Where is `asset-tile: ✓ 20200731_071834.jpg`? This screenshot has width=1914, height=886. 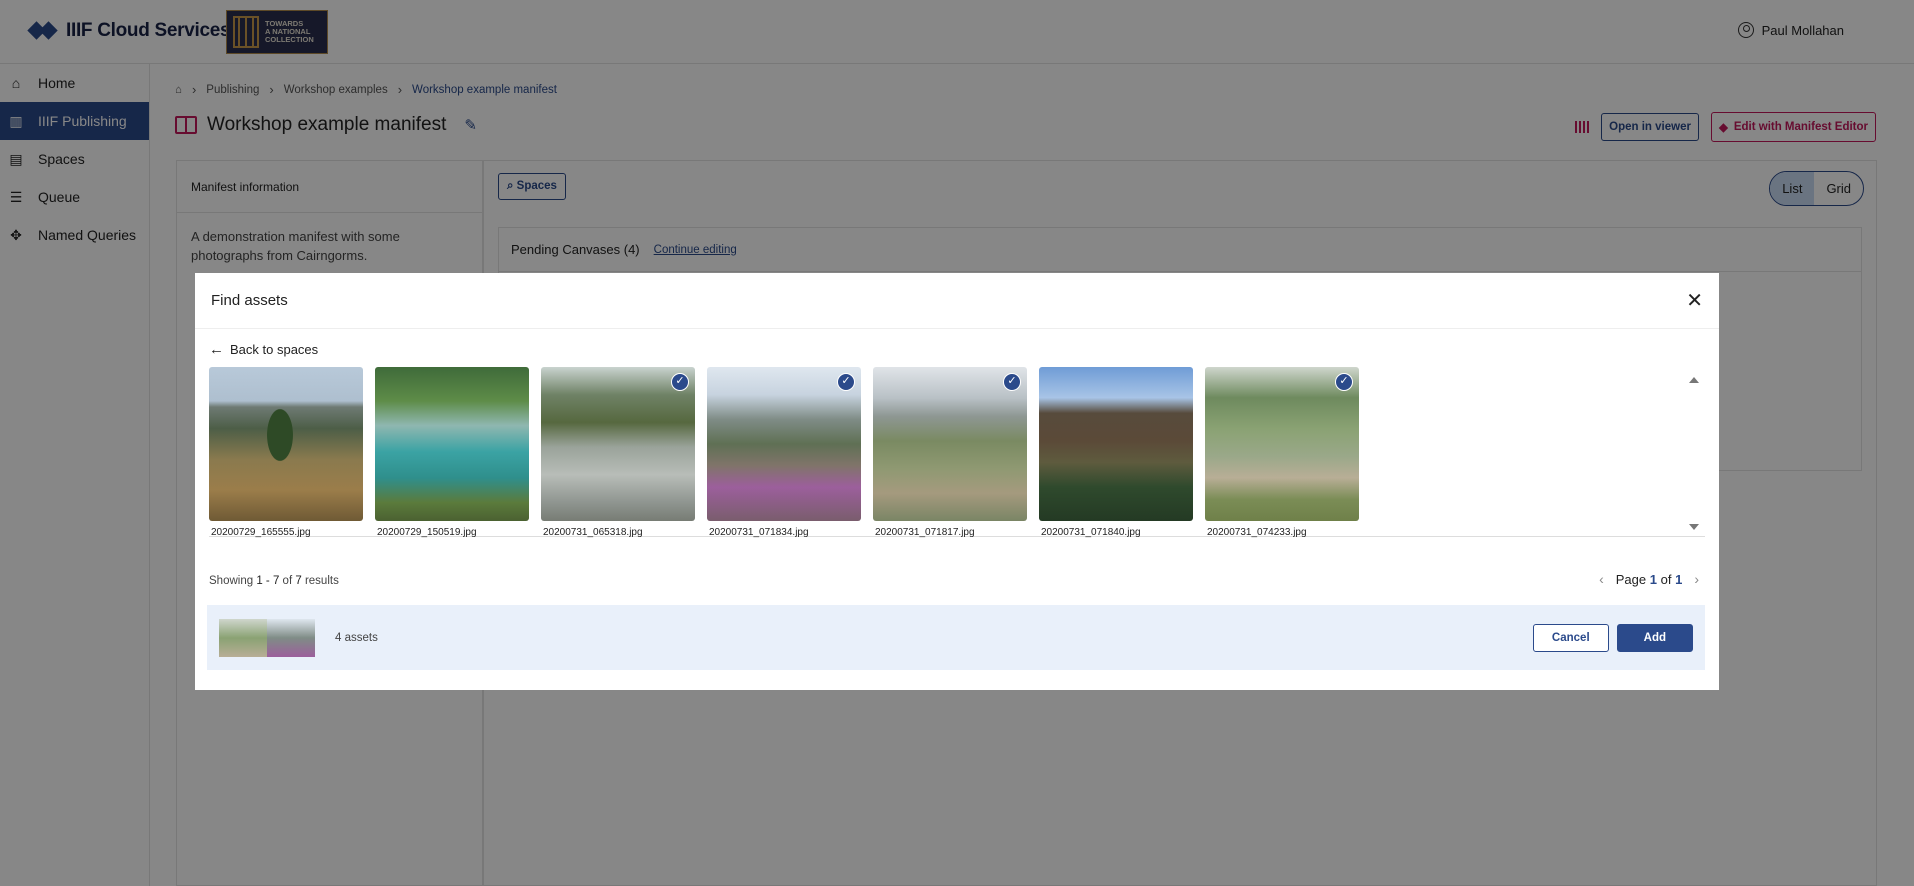
asset-tile: ✓ 20200731_071834.jpg is located at coordinates (784, 452).